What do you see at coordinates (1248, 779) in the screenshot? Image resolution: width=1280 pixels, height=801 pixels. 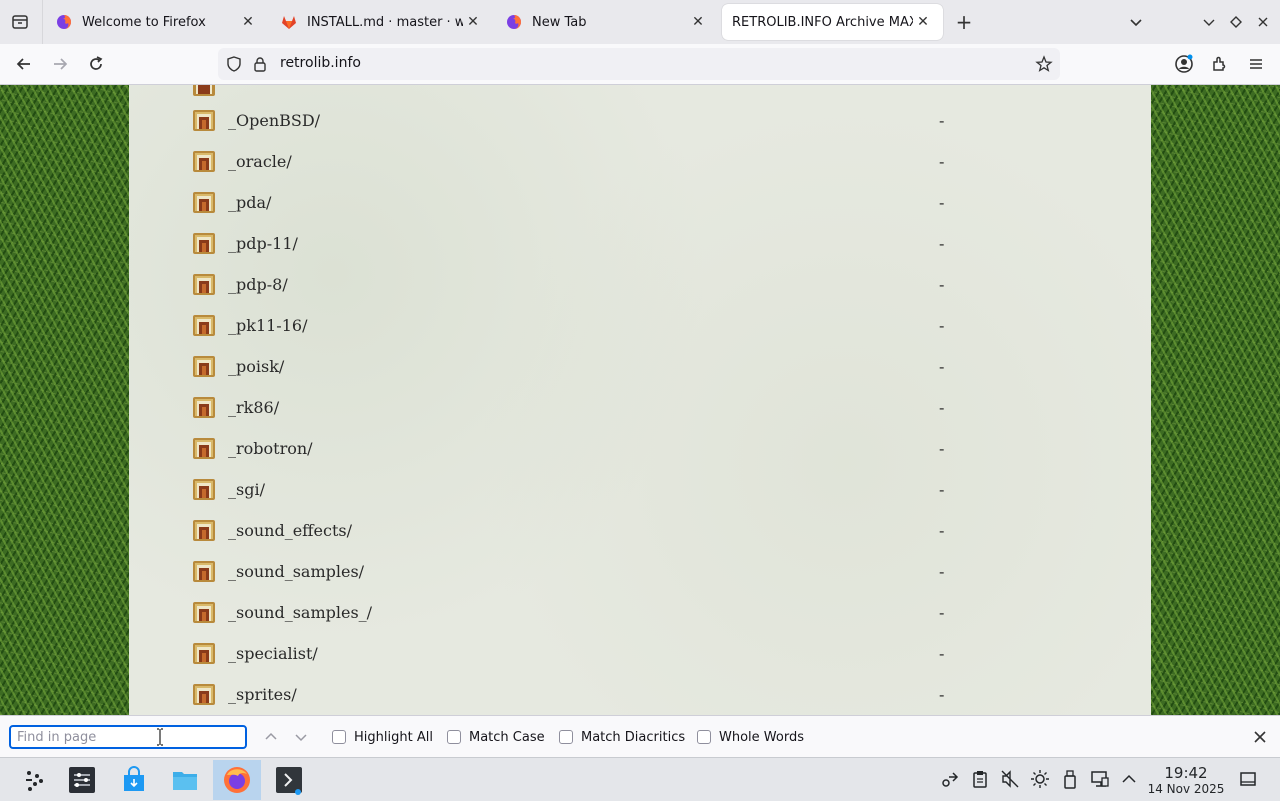 I see `show-desktop-icon` at bounding box center [1248, 779].